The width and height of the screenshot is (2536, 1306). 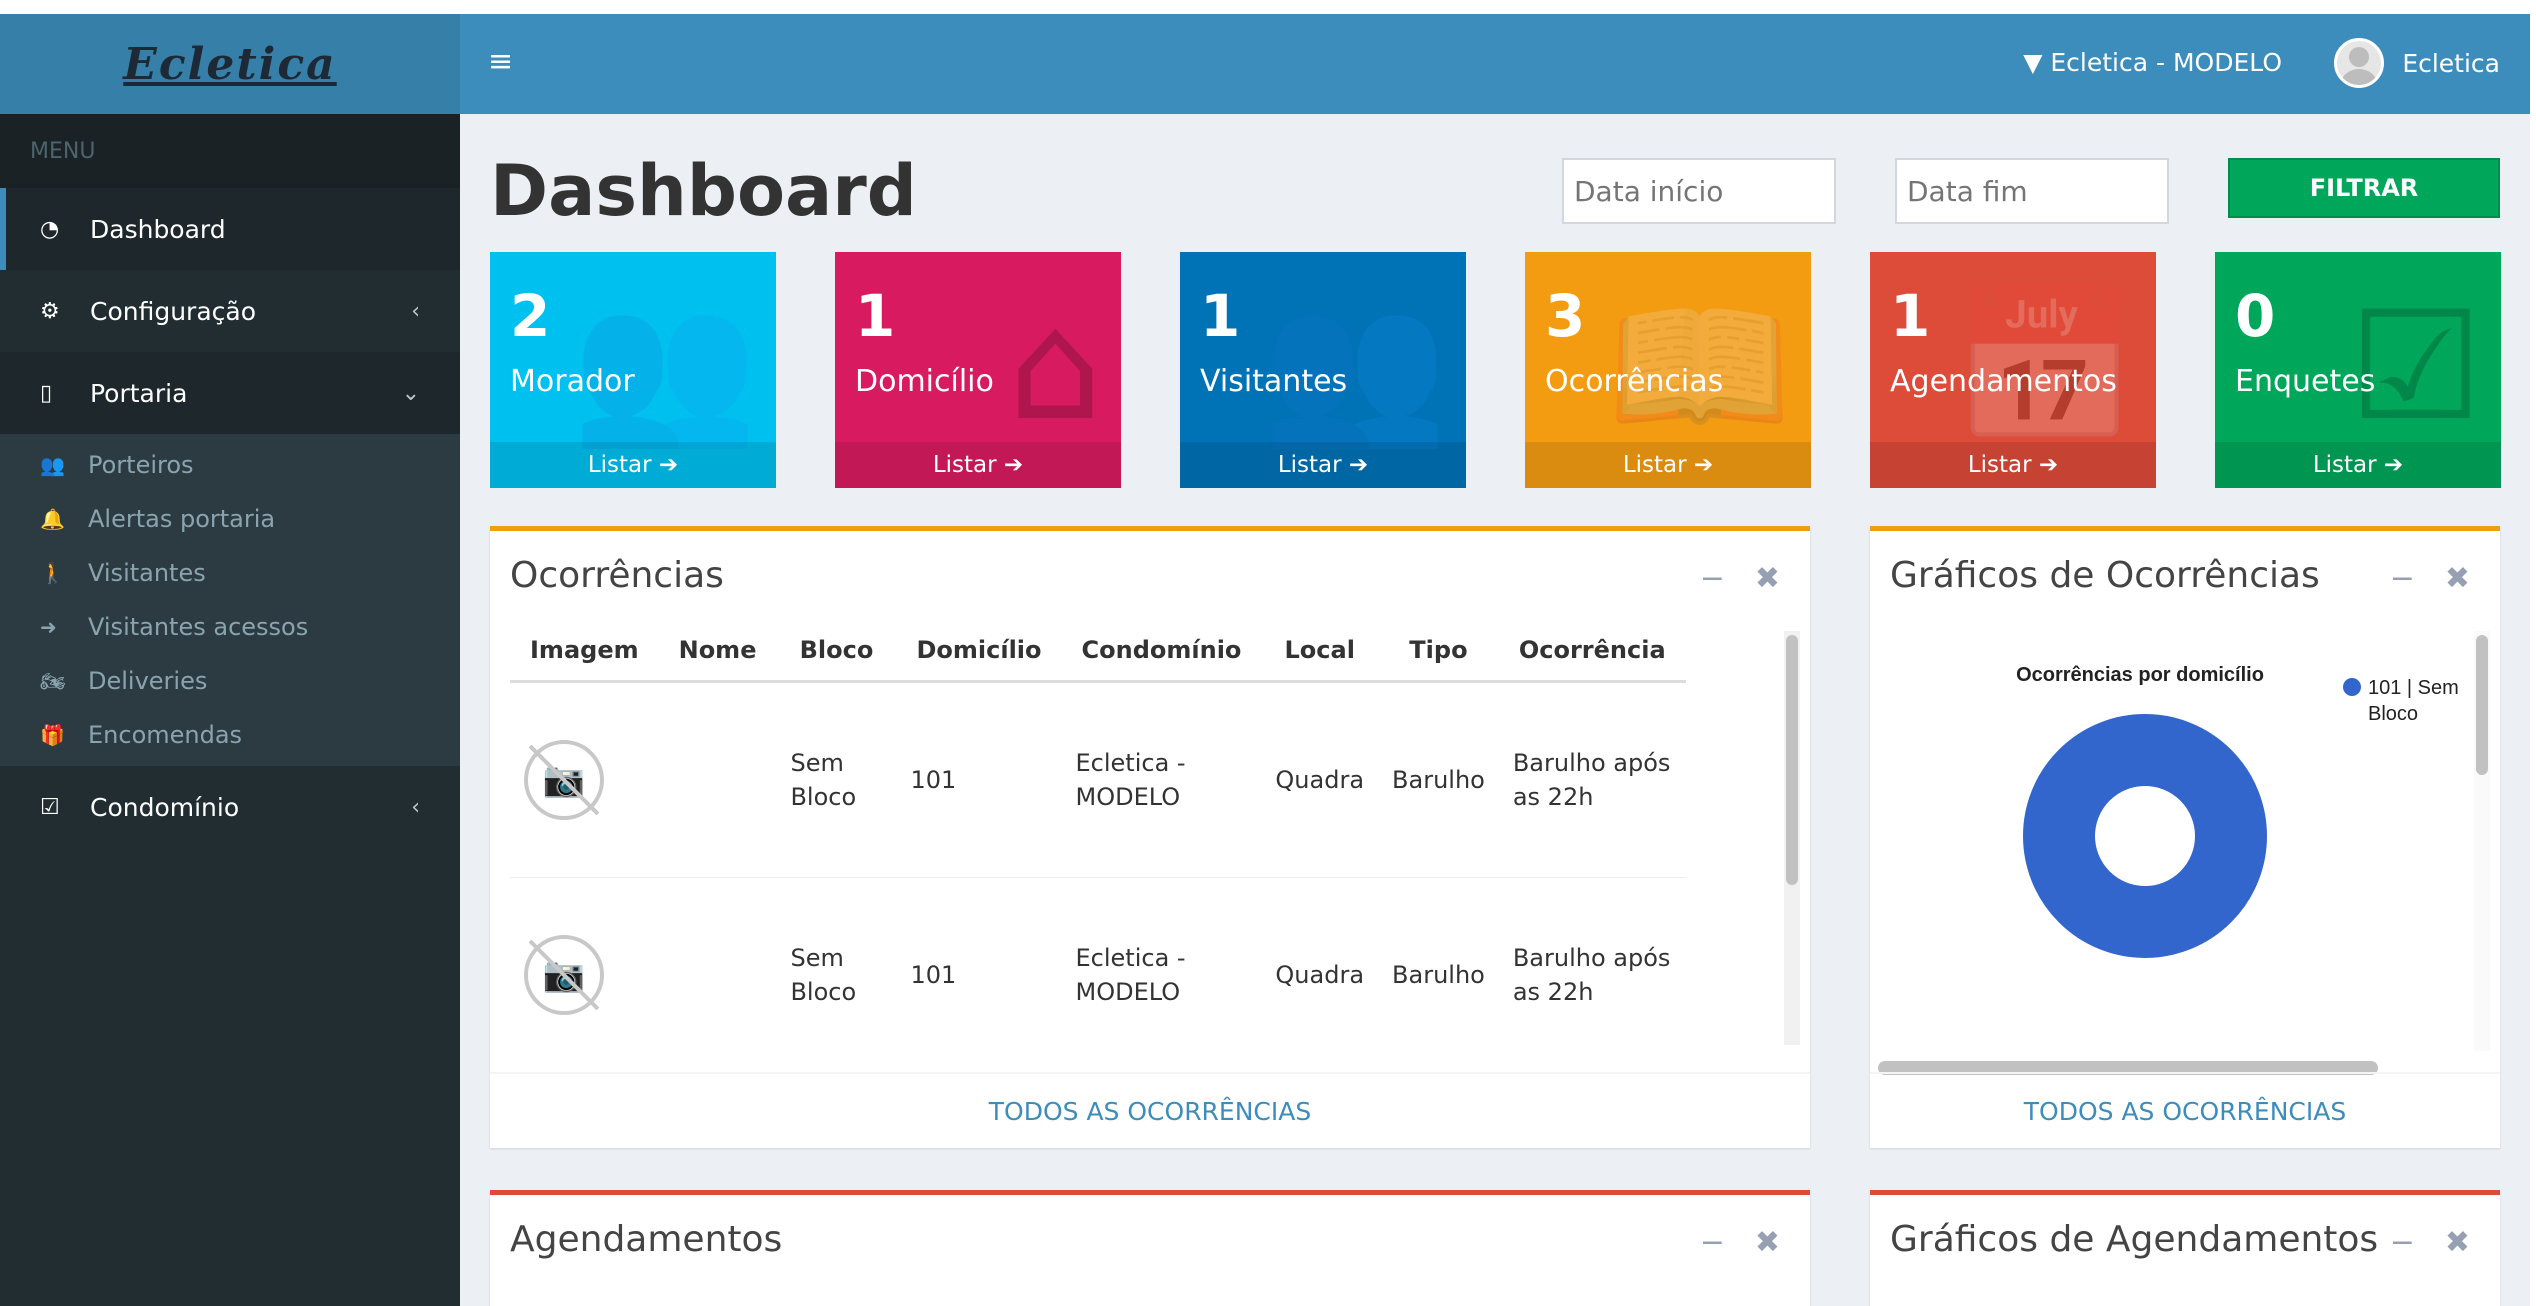 What do you see at coordinates (1592, 779) in the screenshot?
I see `cell-ocorrencia: Barulho após as 22h` at bounding box center [1592, 779].